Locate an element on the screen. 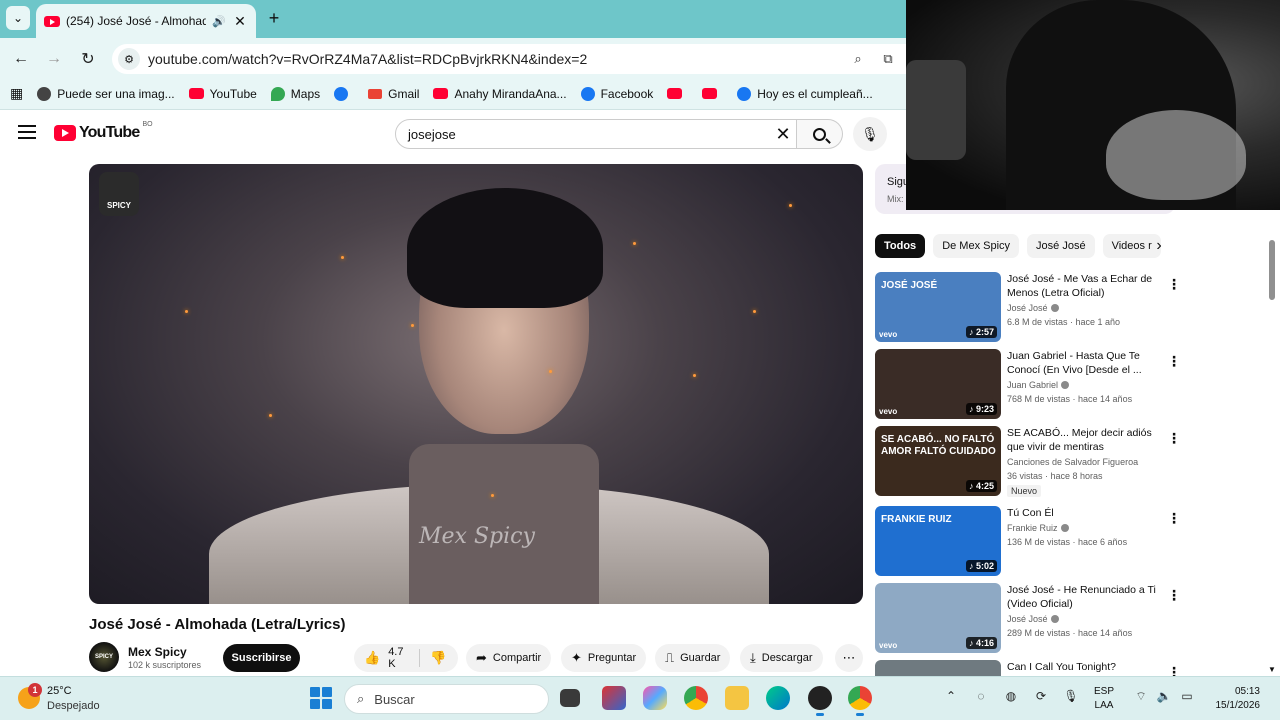  chrome-icon is located at coordinates (696, 698).